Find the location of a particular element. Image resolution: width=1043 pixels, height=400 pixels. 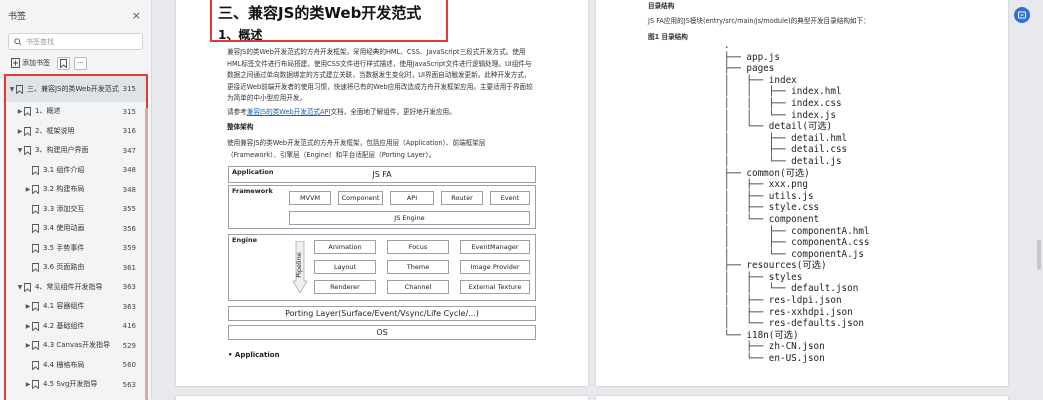

sidebar-scrollbar is located at coordinates (146, 254).